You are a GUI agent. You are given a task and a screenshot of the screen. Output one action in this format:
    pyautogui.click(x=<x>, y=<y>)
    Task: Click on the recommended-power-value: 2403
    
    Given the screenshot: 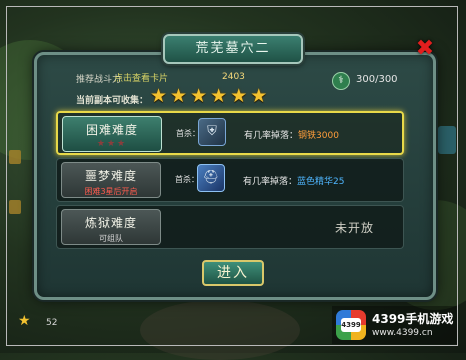 What is the action you would take?
    pyautogui.click(x=233, y=77)
    